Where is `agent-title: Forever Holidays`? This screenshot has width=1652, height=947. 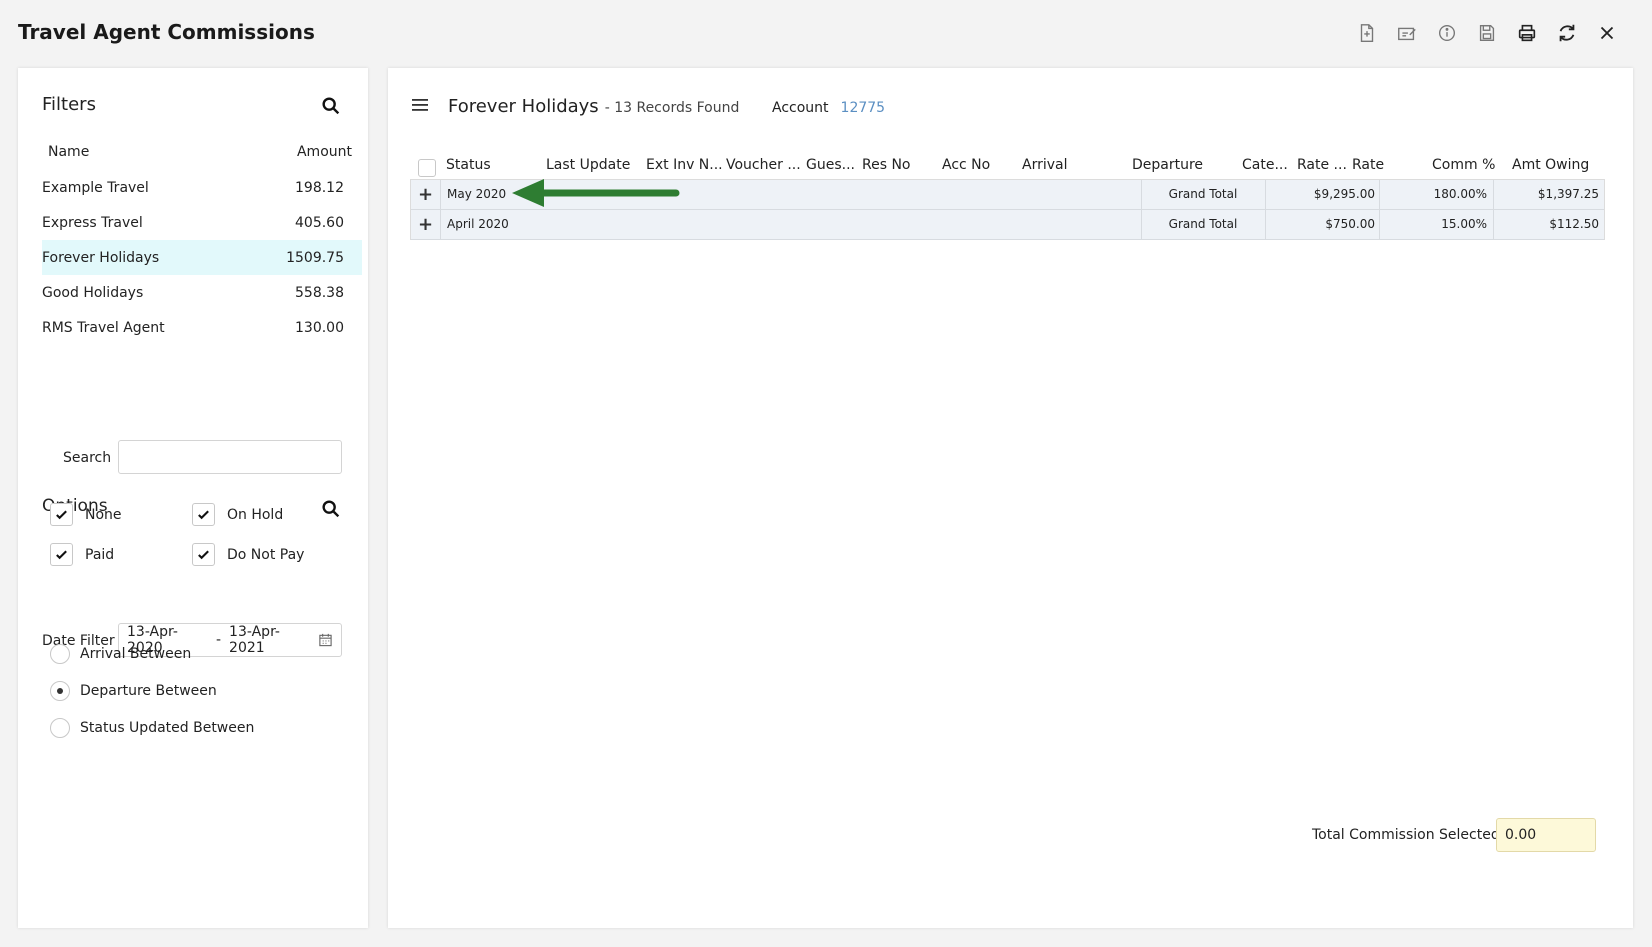 agent-title: Forever Holidays is located at coordinates (523, 106).